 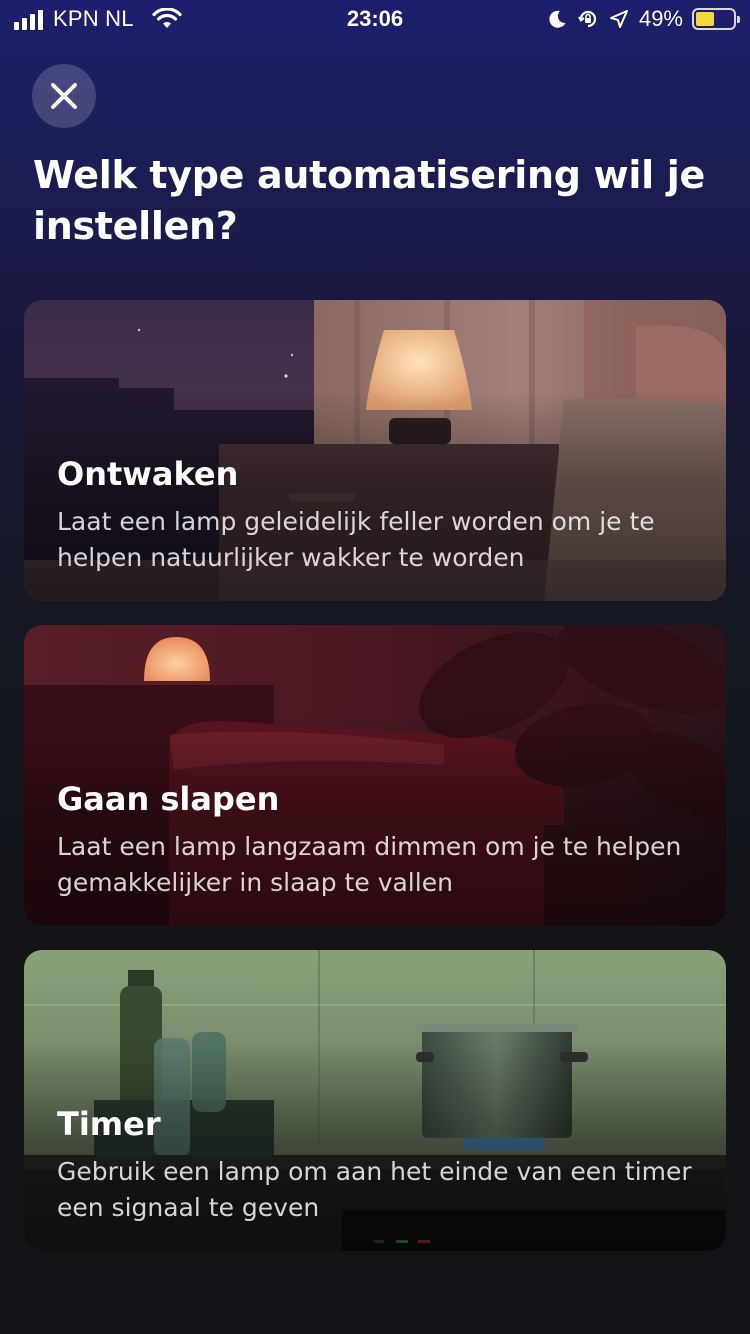 I want to click on battery-icon, so click(x=716, y=19).